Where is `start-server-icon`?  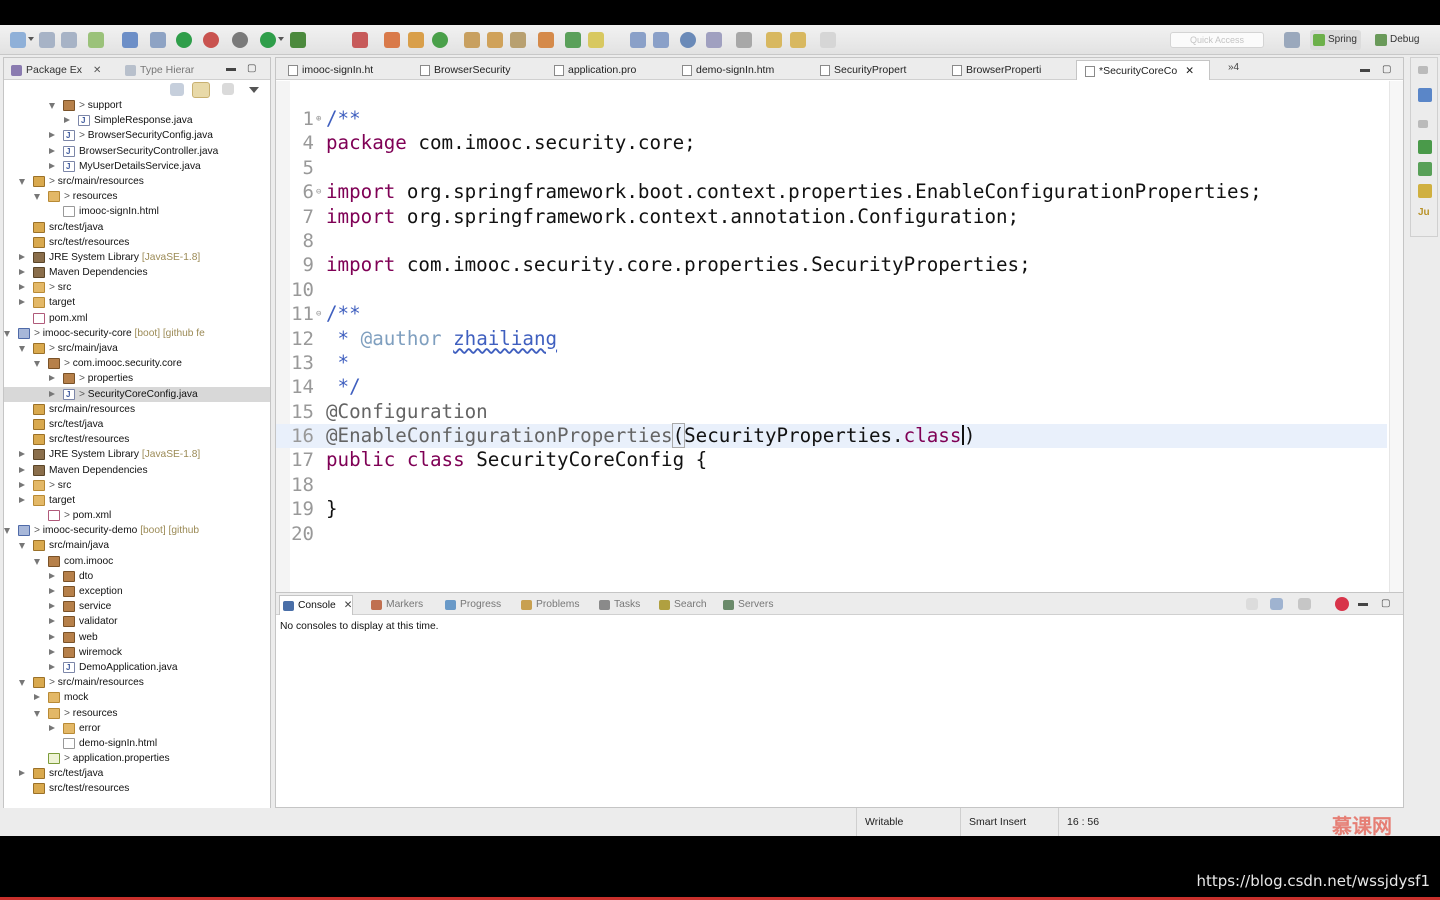 start-server-icon is located at coordinates (184, 40).